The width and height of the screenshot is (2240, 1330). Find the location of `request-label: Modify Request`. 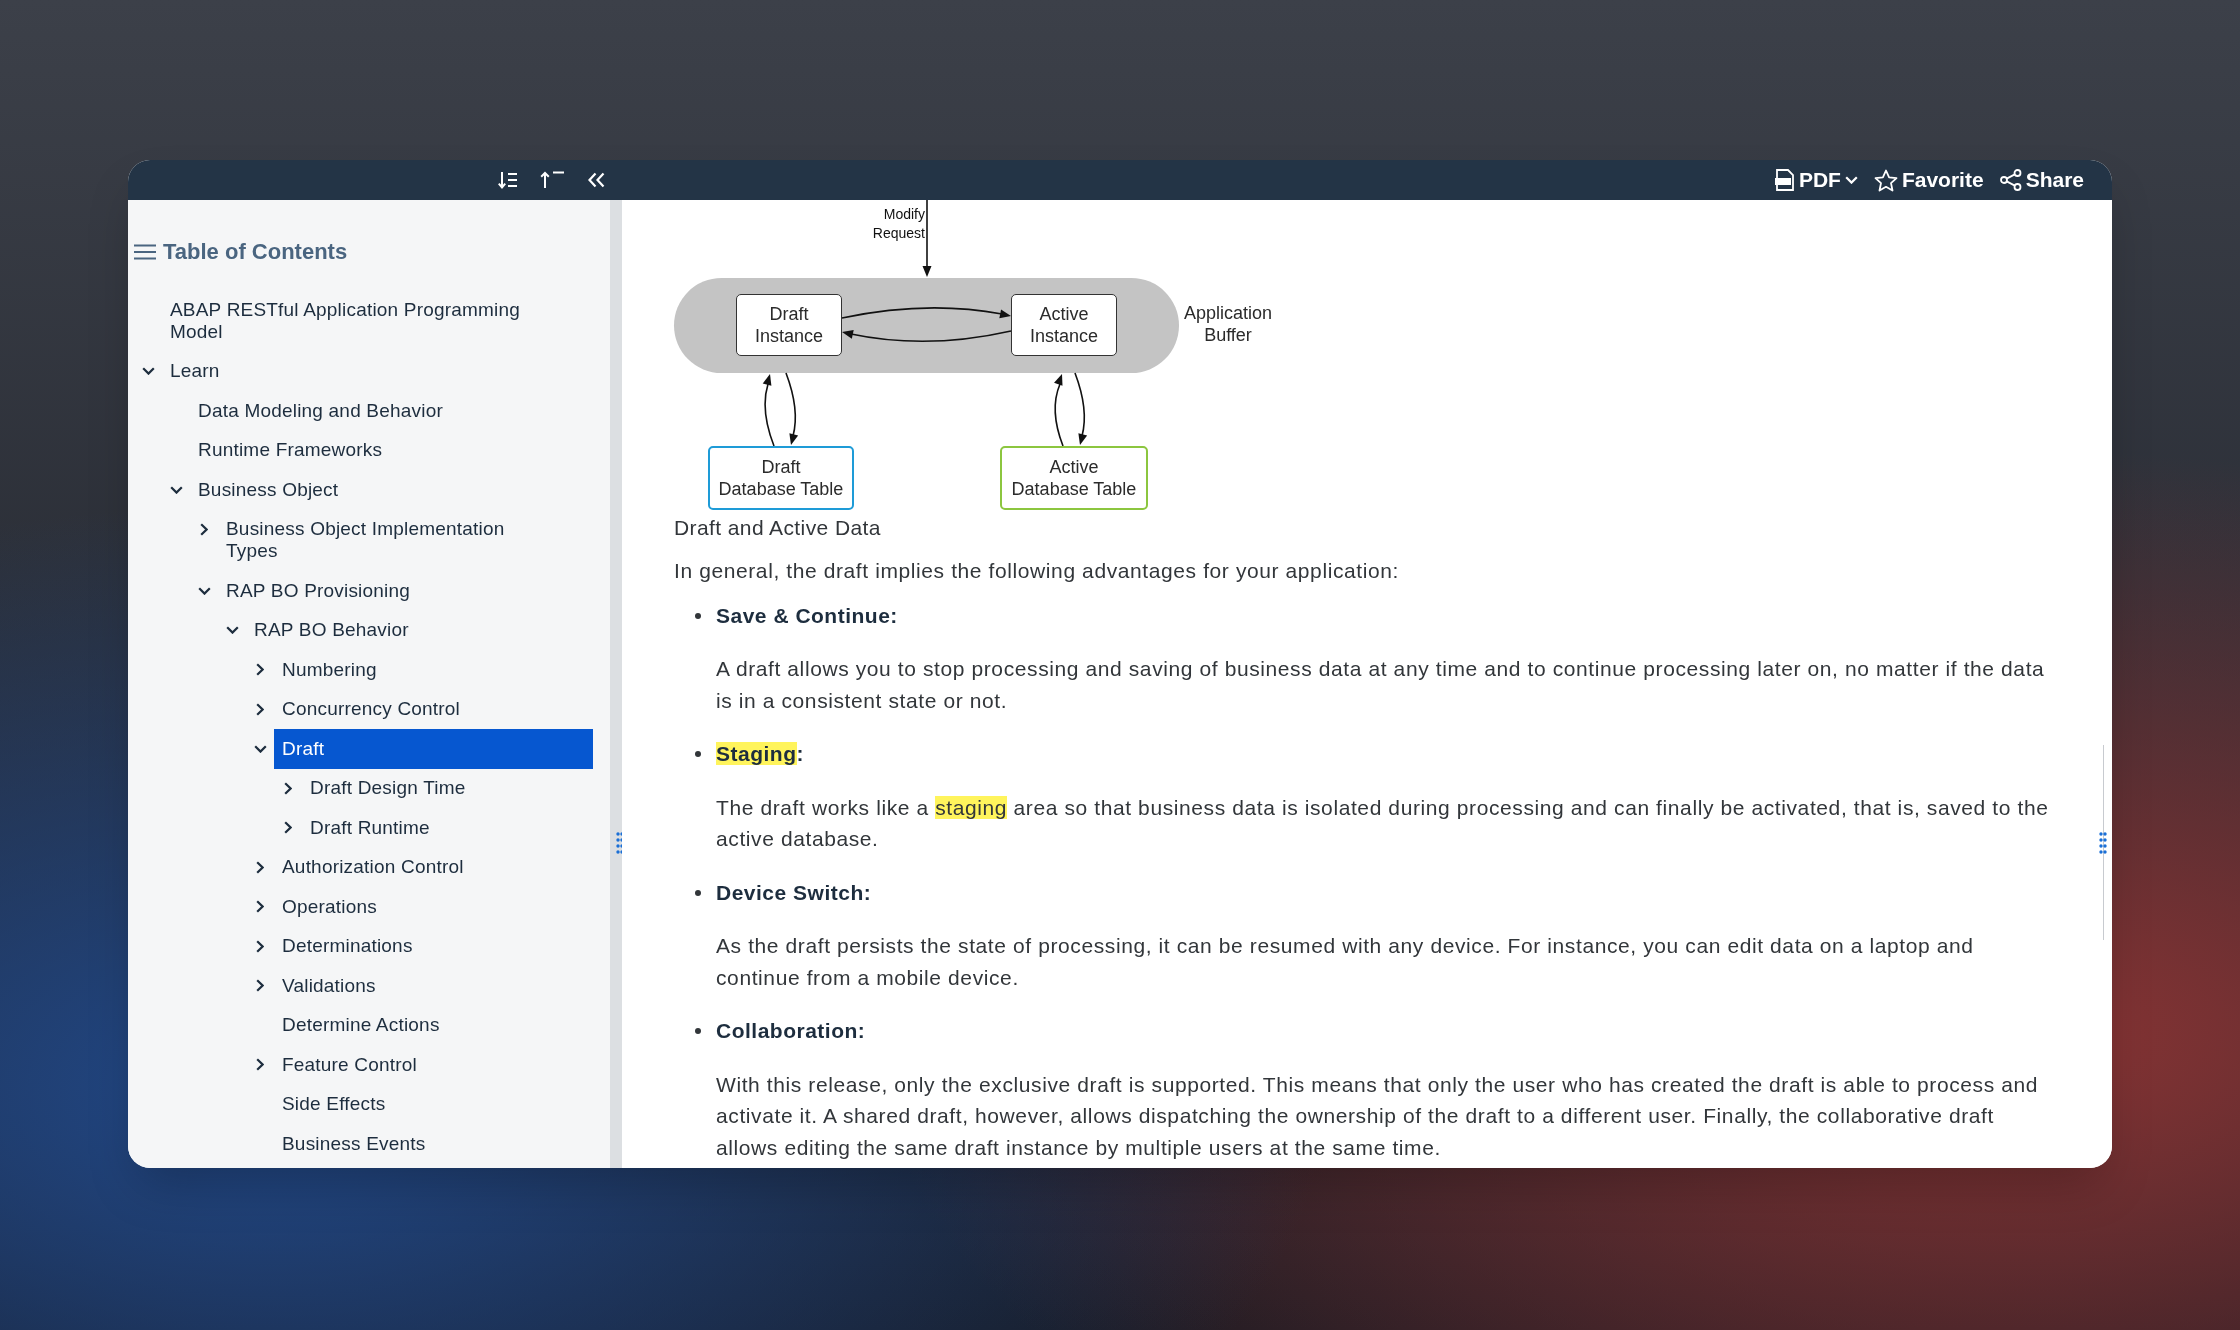

request-label: Modify Request is located at coordinates (898, 224).